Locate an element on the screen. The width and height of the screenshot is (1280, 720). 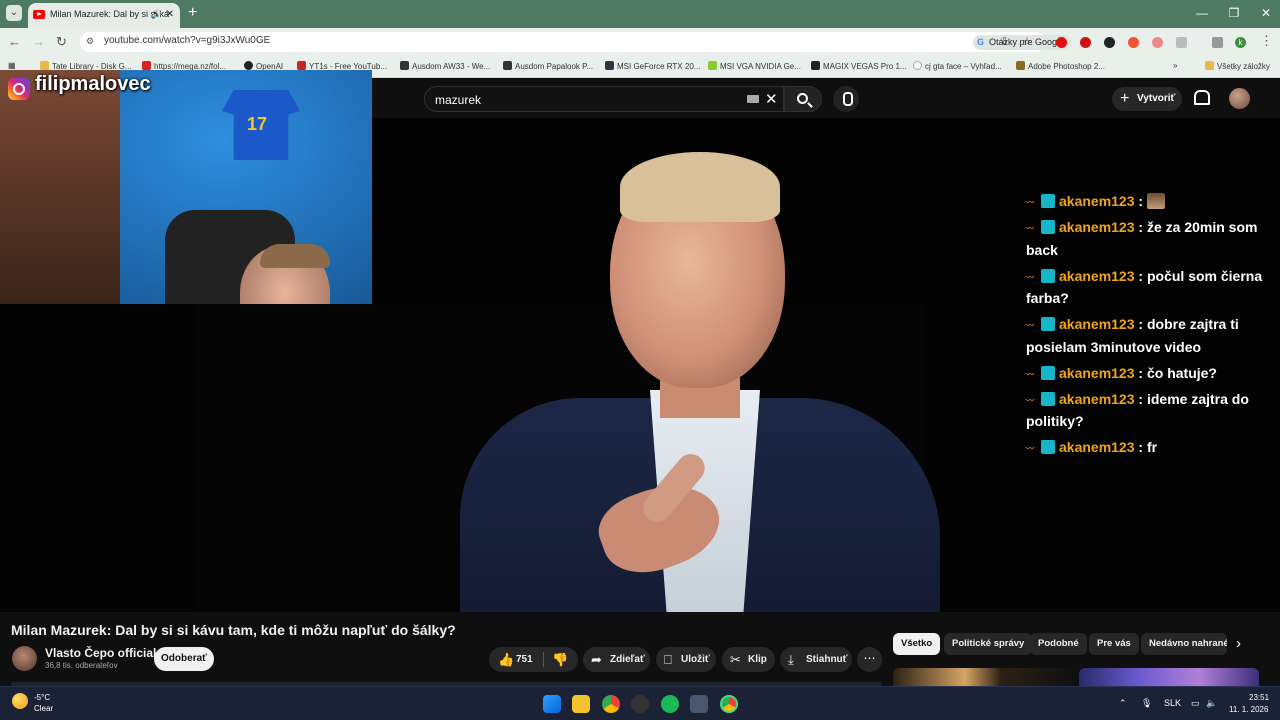
channel-avatar is located at coordinates (24, 658).